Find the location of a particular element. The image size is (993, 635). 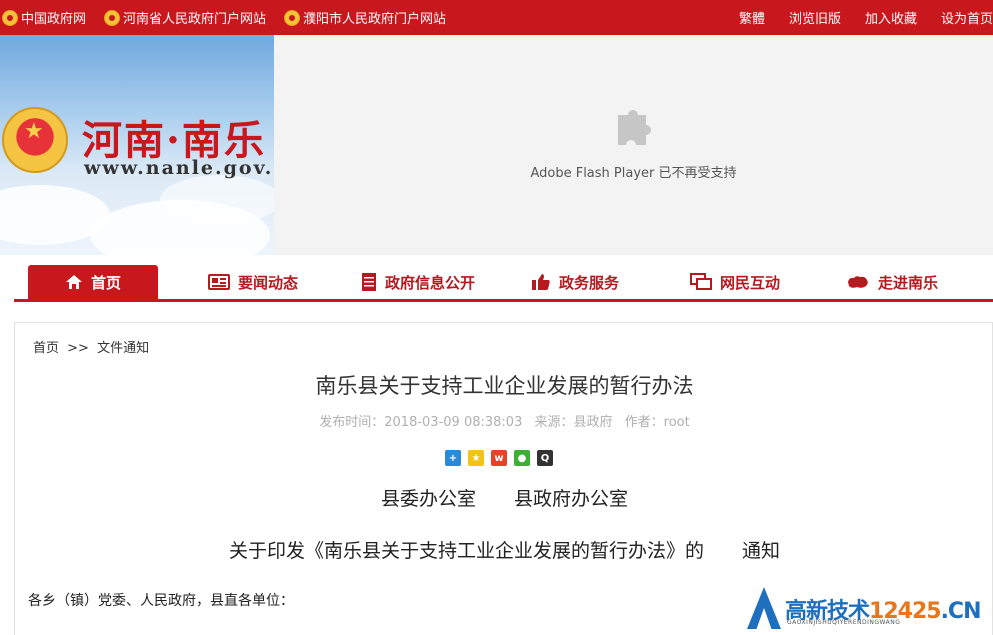

nav-item-news: 要闻动态 is located at coordinates (253, 282).